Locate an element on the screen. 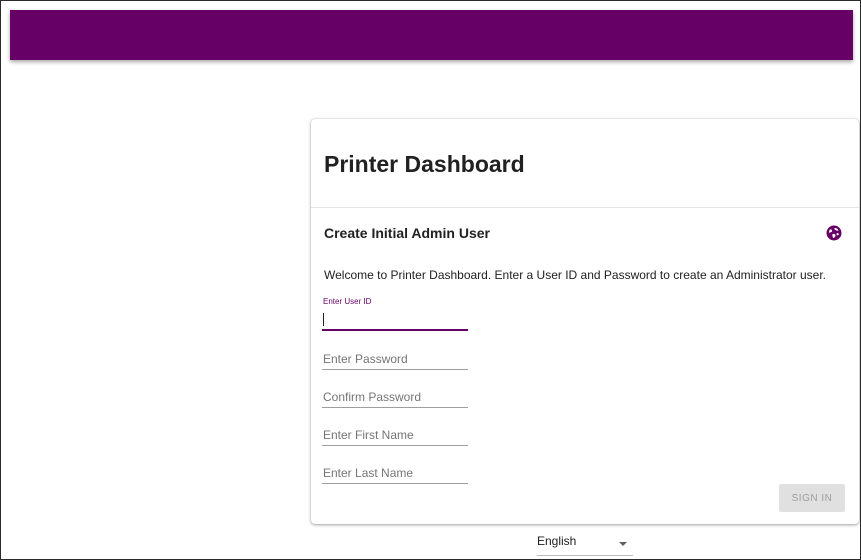  password-field is located at coordinates (395, 353).